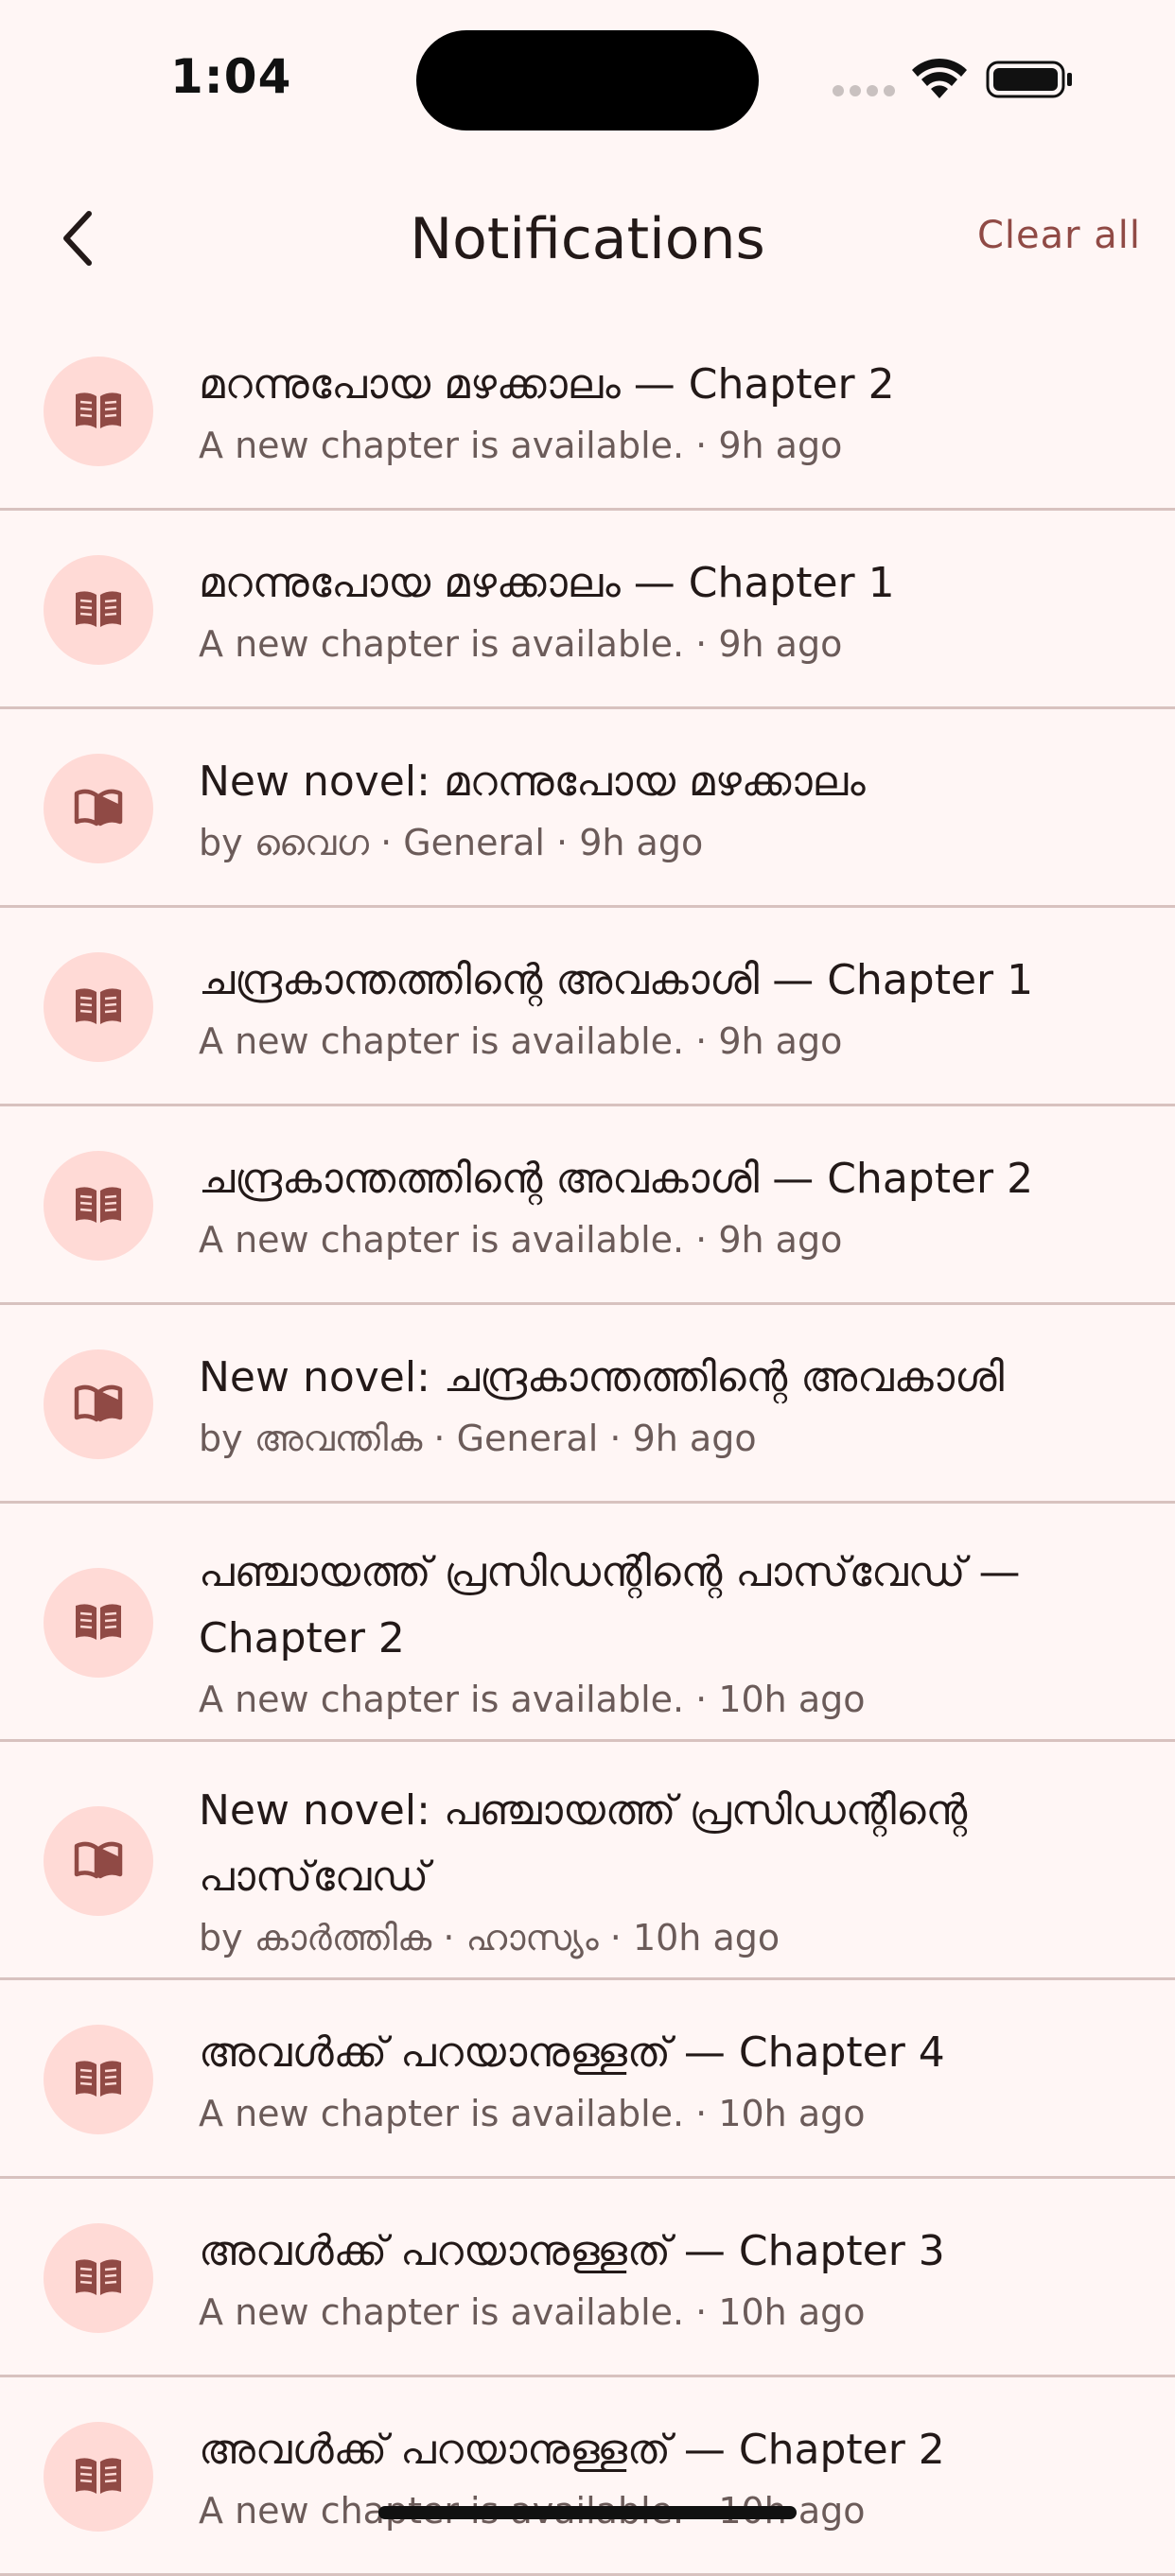 The height and width of the screenshot is (2576, 1175). What do you see at coordinates (572, 2450) in the screenshot?
I see `notification-title: അവൾക്ക് പറയാനുള്ളത് — Chapter 2` at bounding box center [572, 2450].